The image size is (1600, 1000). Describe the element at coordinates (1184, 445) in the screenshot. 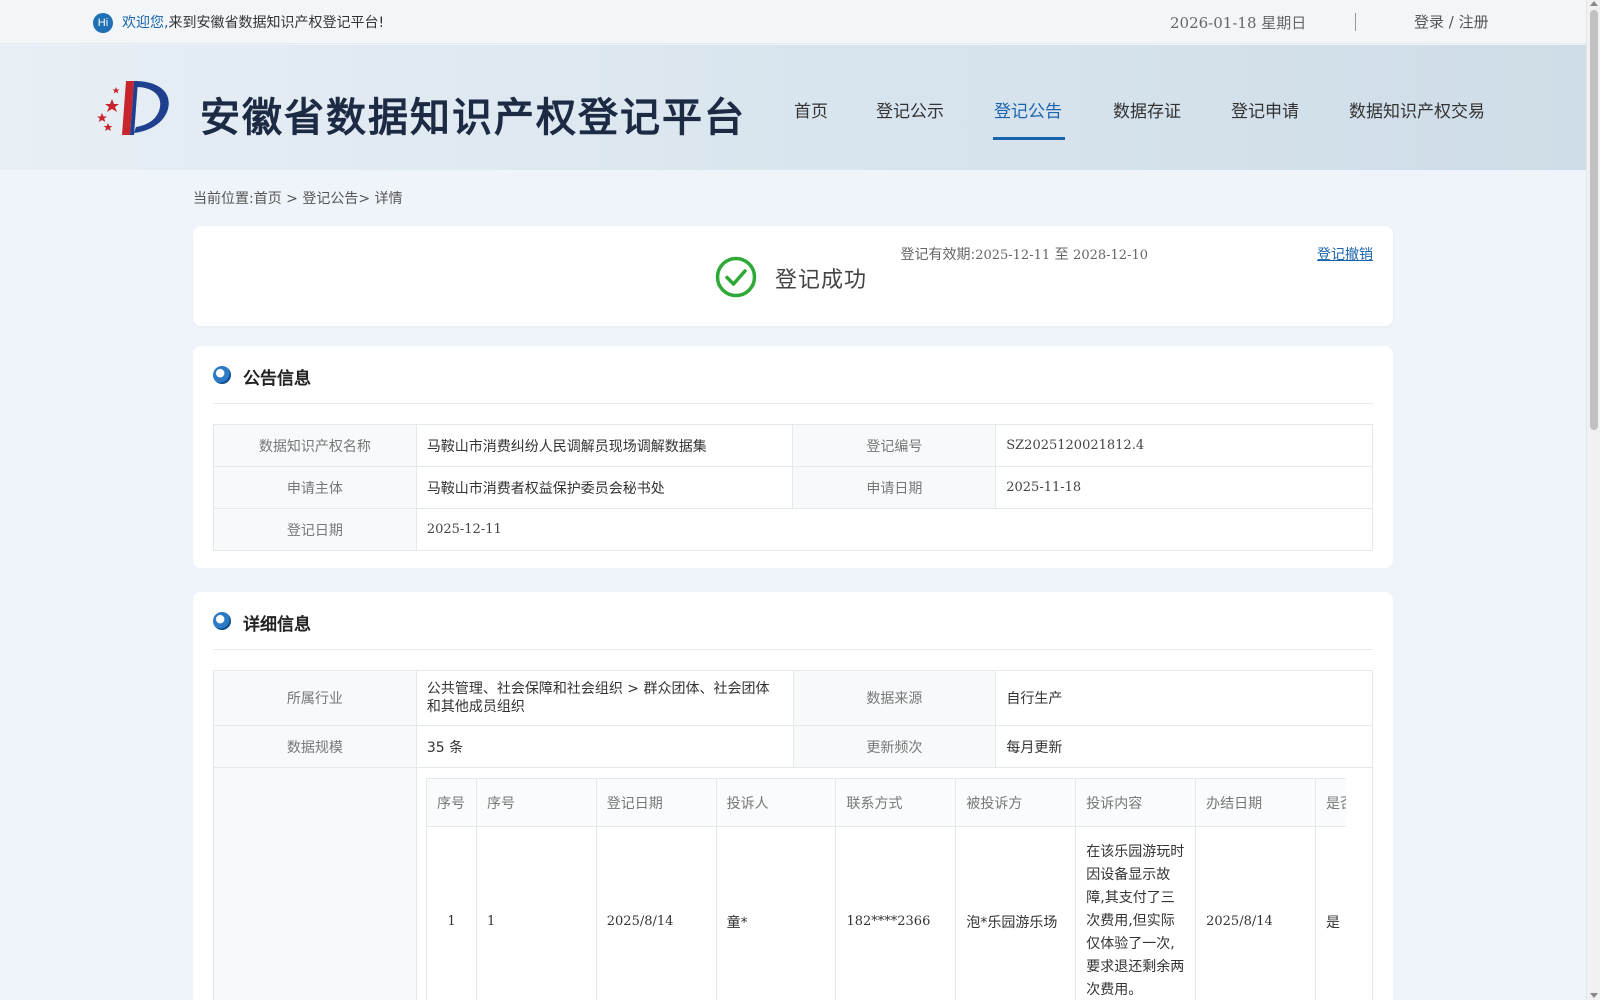

I see `reg-no-value: SZ2025120021812.4` at that location.